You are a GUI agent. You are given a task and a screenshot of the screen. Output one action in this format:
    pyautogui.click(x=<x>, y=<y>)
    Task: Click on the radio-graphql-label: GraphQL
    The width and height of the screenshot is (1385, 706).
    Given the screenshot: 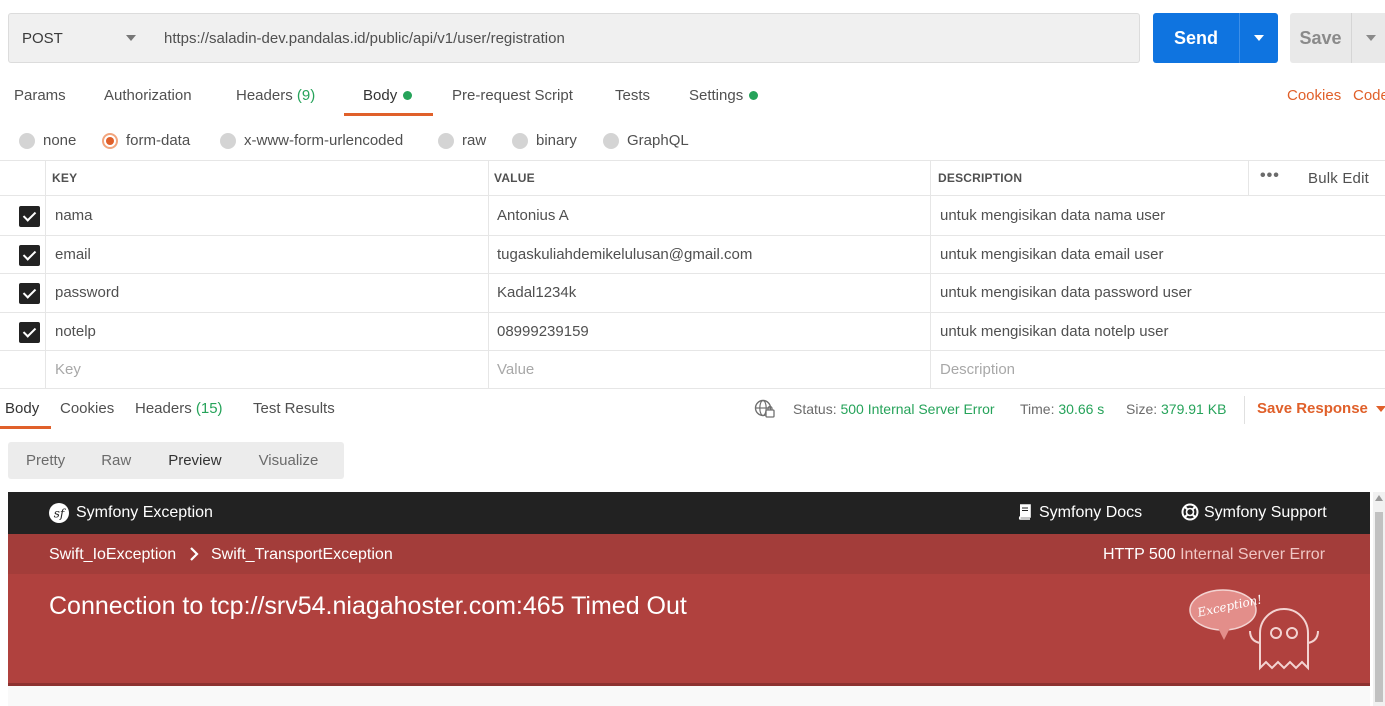 What is the action you would take?
    pyautogui.click(x=658, y=140)
    